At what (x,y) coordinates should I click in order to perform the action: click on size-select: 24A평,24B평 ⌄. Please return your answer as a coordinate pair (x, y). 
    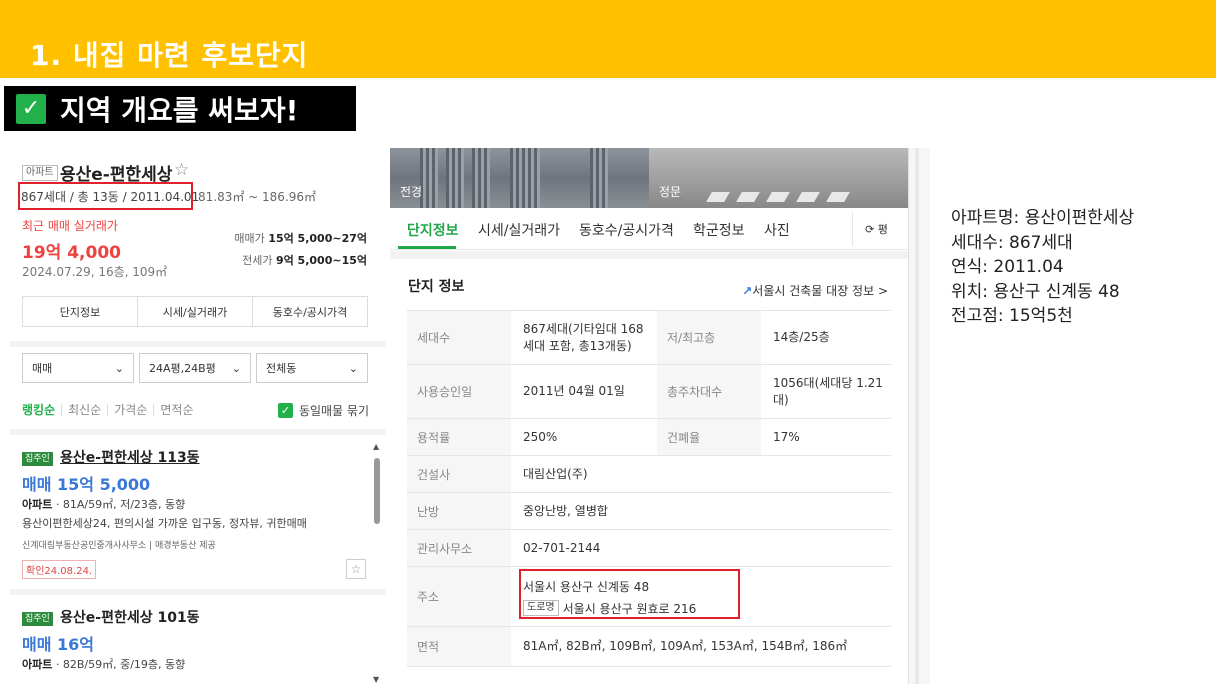
    Looking at the image, I should click on (195, 368).